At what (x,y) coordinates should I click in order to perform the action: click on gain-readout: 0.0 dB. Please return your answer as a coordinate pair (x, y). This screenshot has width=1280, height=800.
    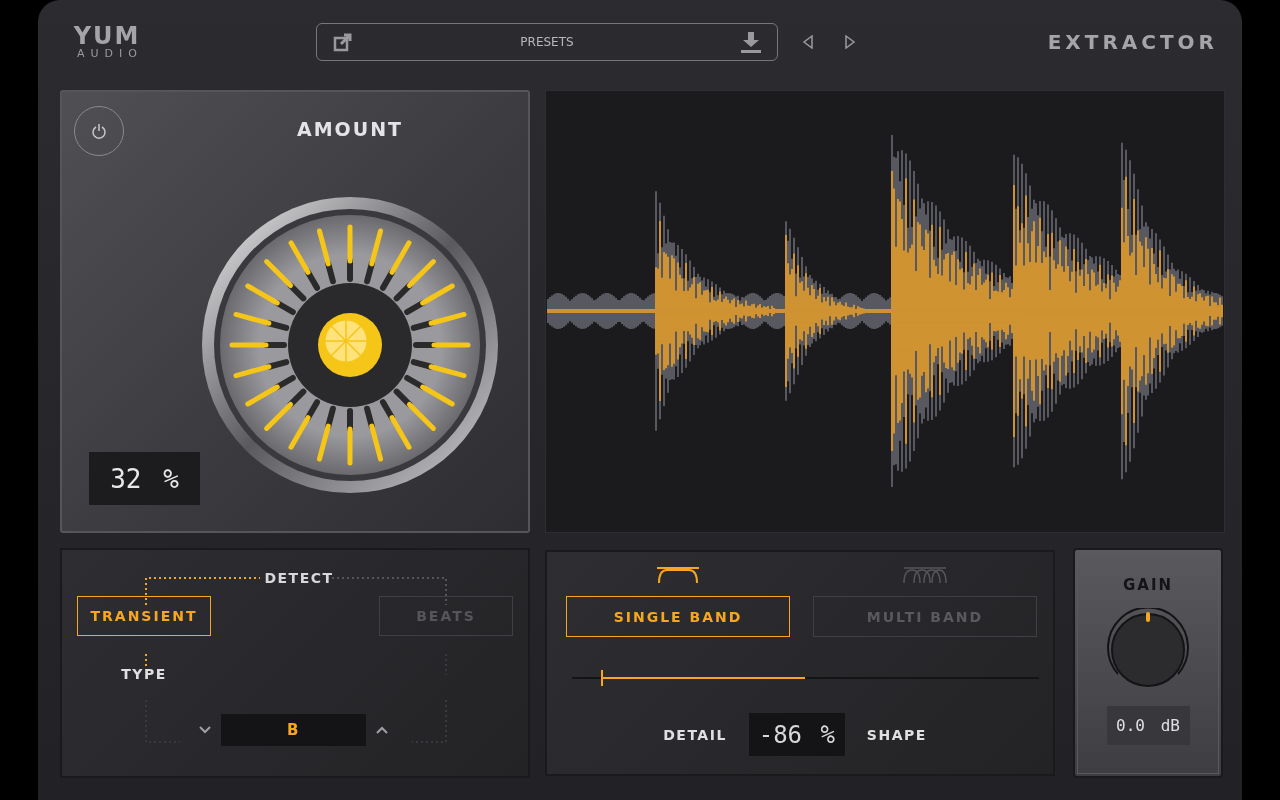
    Looking at the image, I should click on (1148, 725).